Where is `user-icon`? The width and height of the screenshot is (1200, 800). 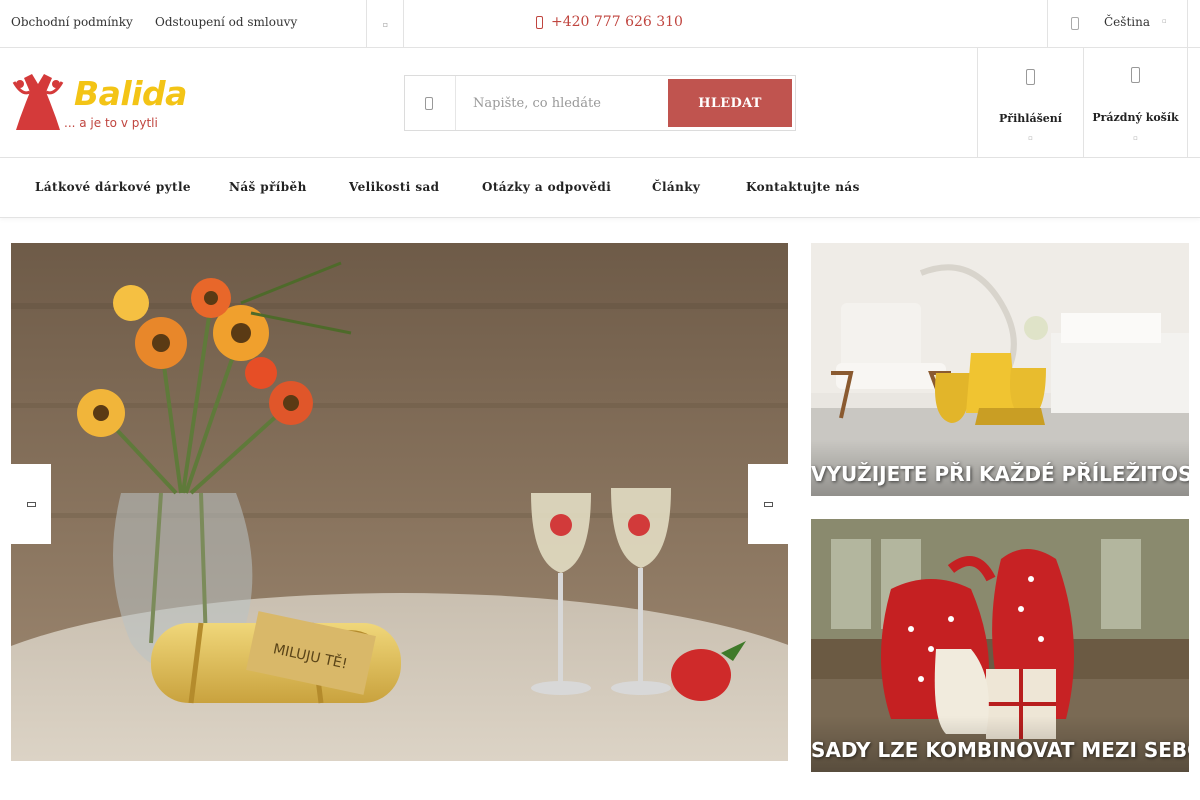 user-icon is located at coordinates (1030, 77).